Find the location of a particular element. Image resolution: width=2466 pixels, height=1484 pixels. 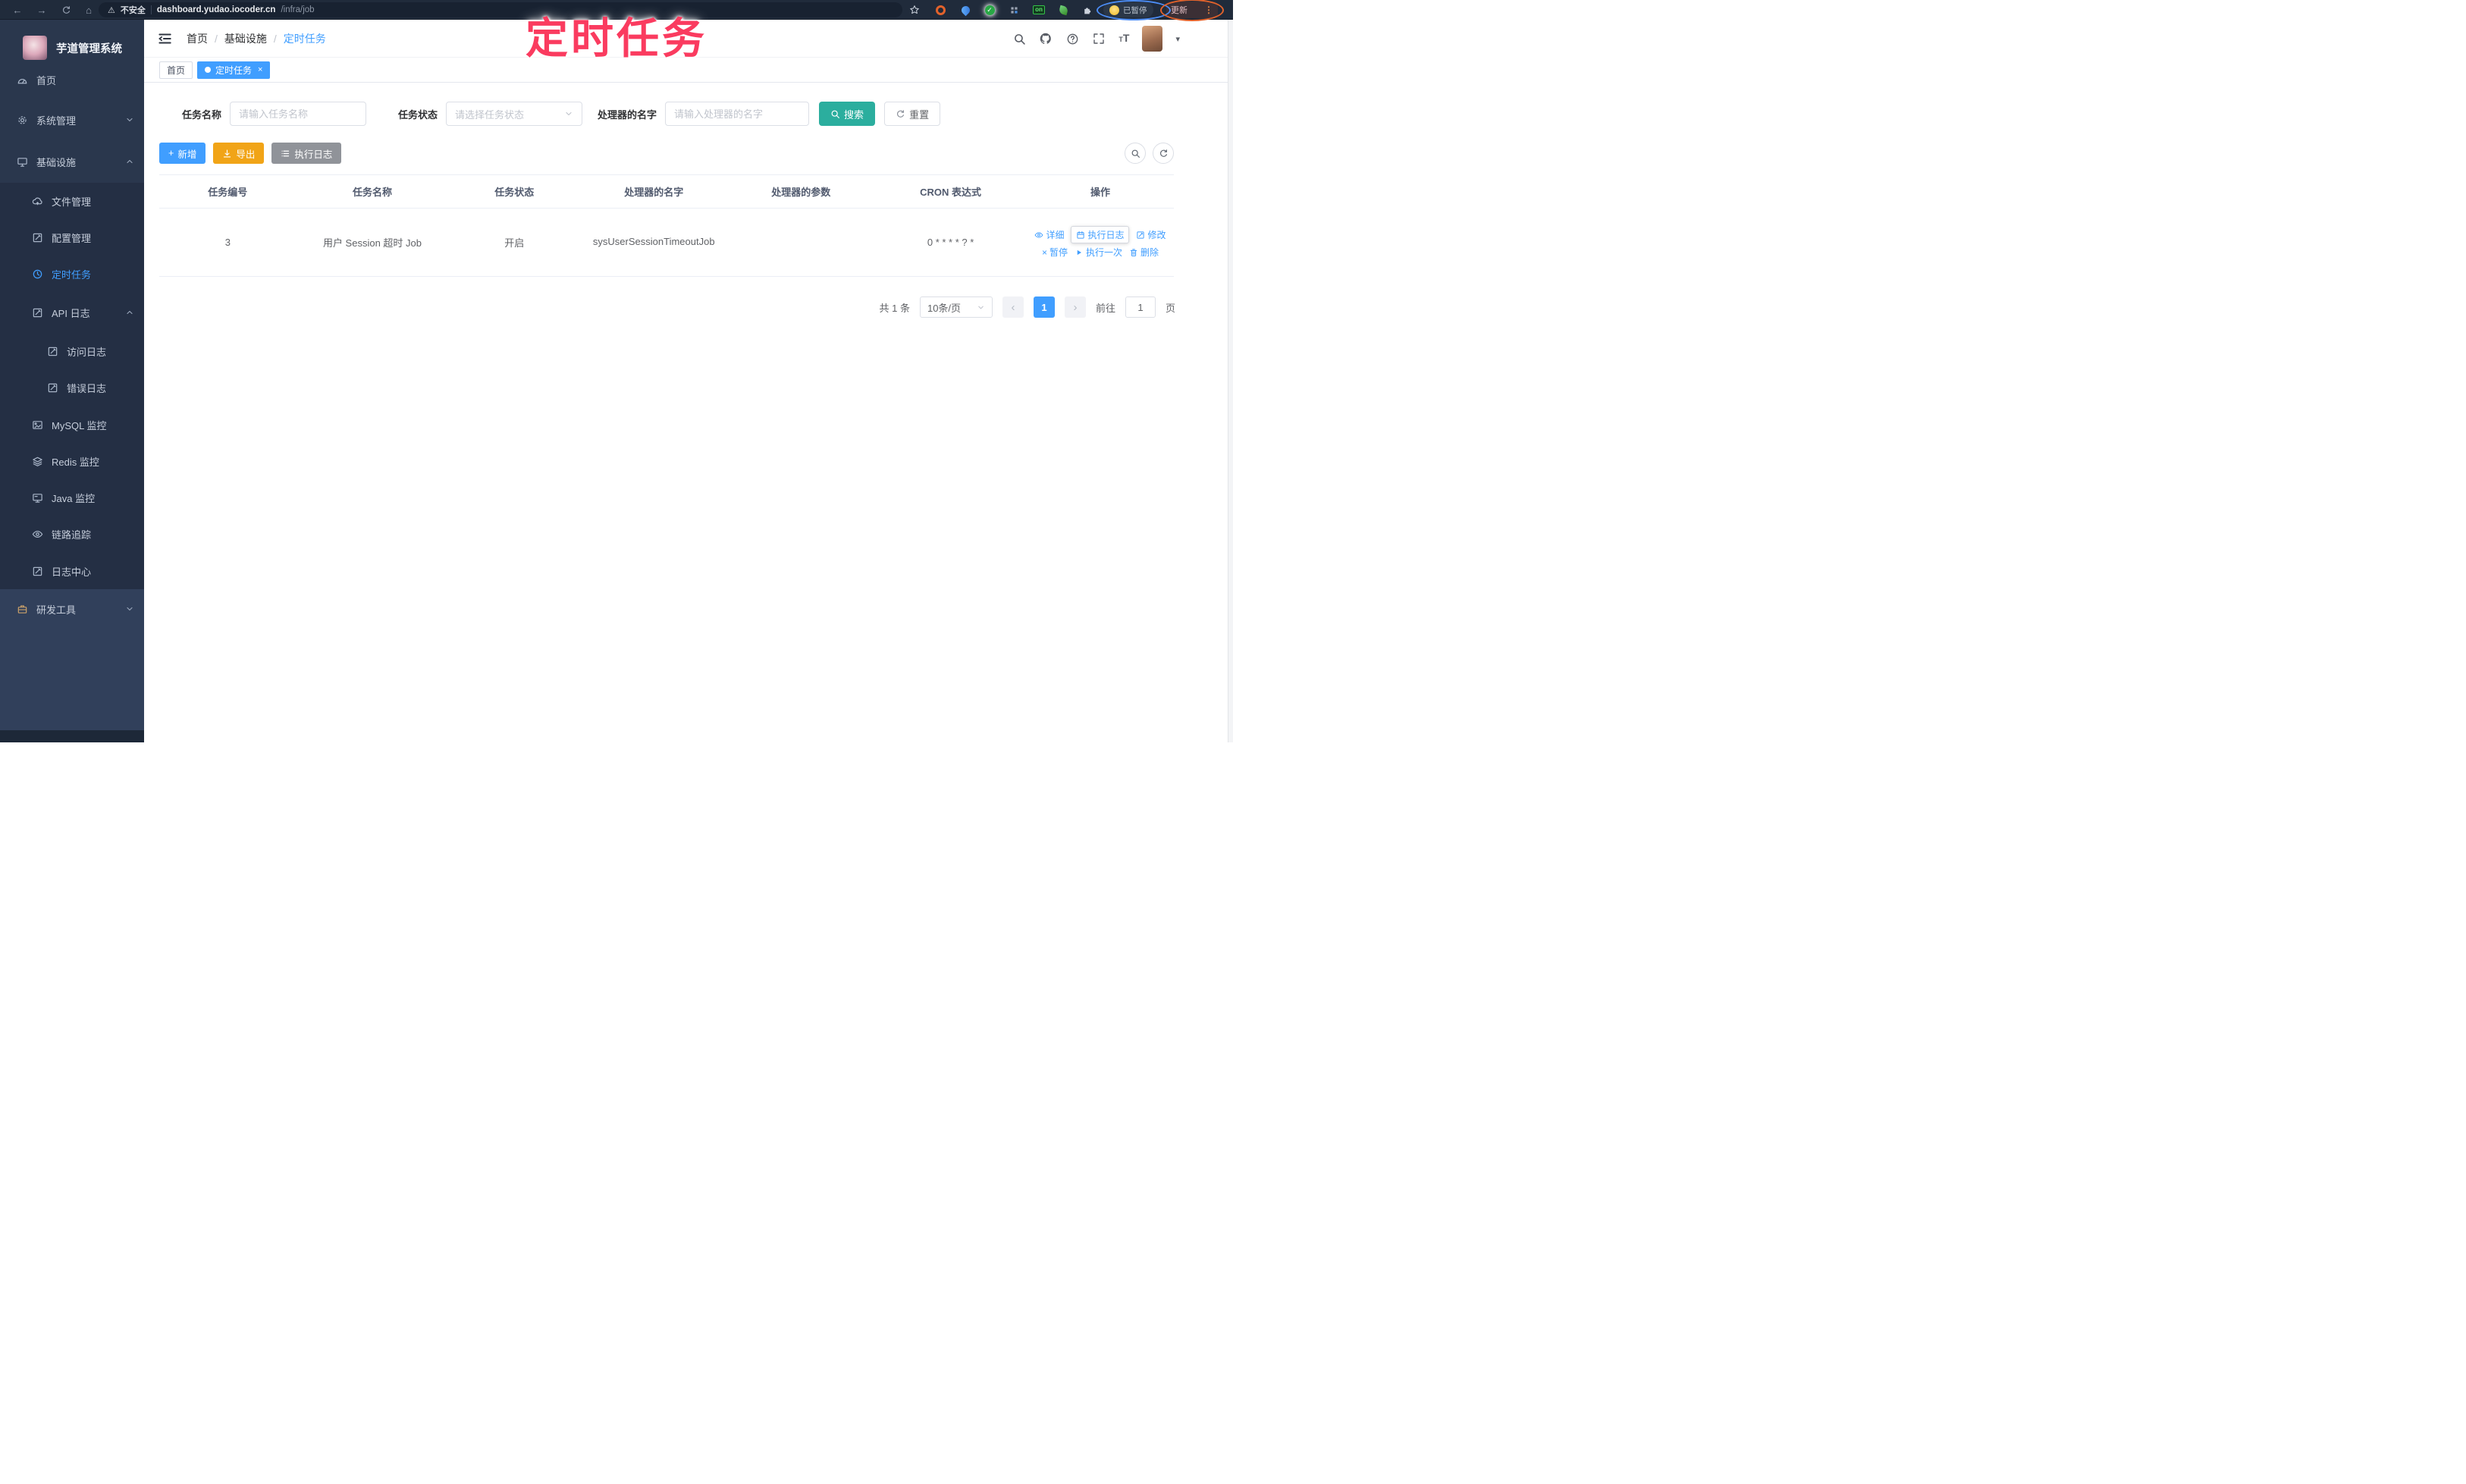

cell-job-name: 用户 Session 超时 Job is located at coordinates (372, 242).